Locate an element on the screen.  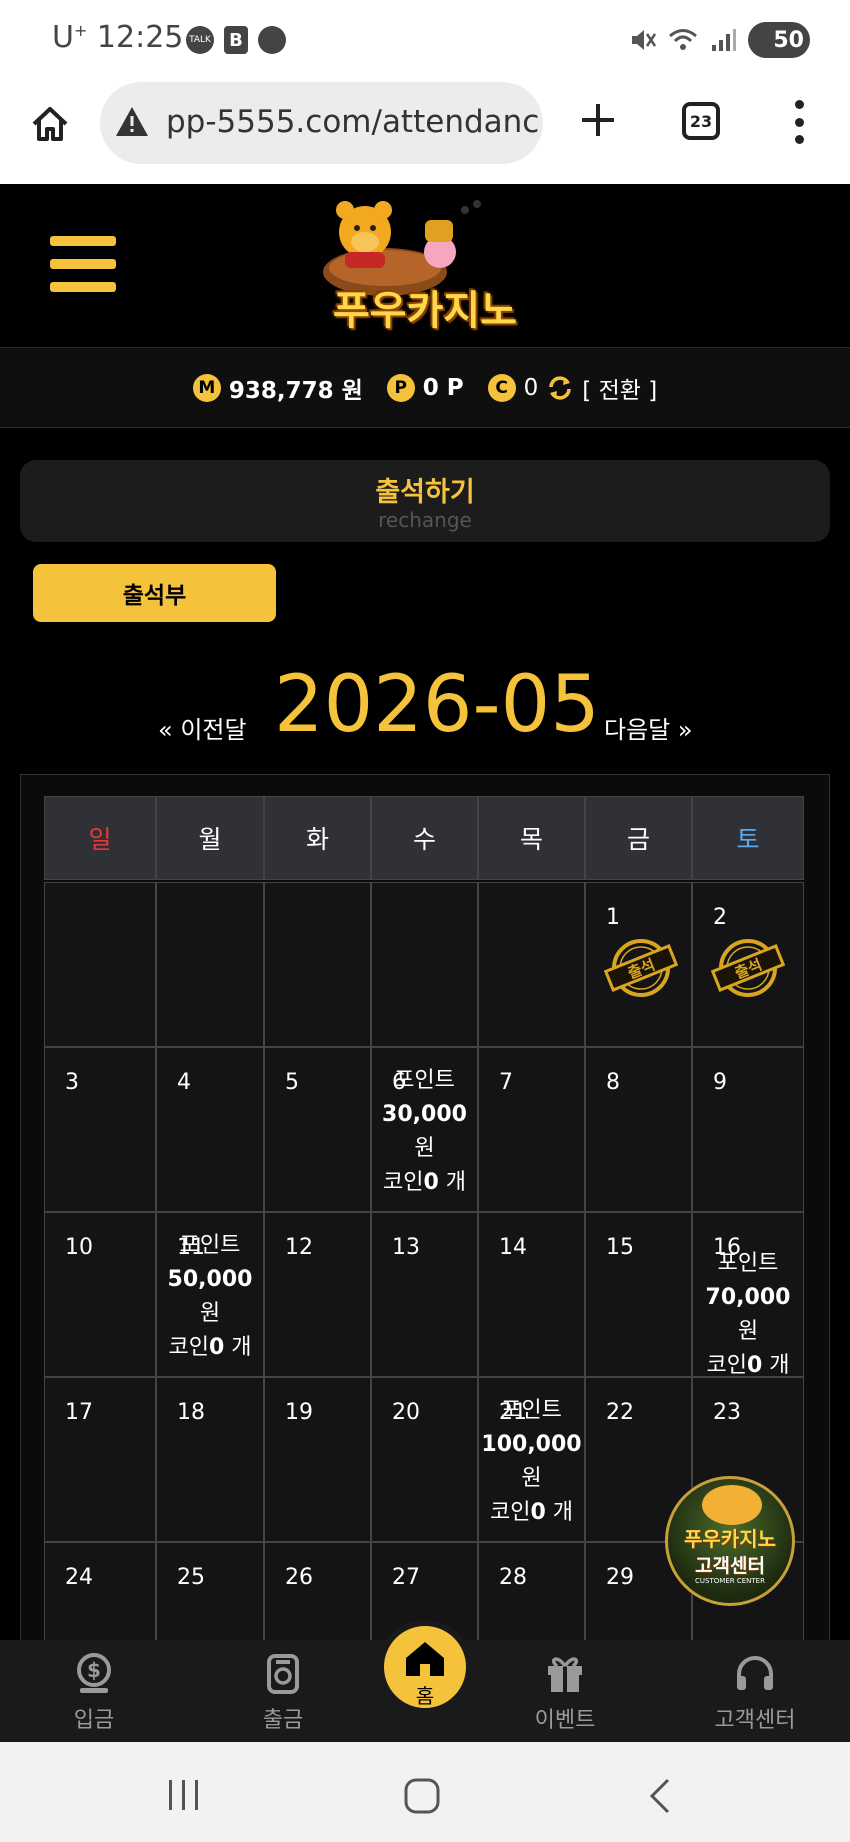
exchange-link: [ 전환 ] is located at coordinates (619, 388).